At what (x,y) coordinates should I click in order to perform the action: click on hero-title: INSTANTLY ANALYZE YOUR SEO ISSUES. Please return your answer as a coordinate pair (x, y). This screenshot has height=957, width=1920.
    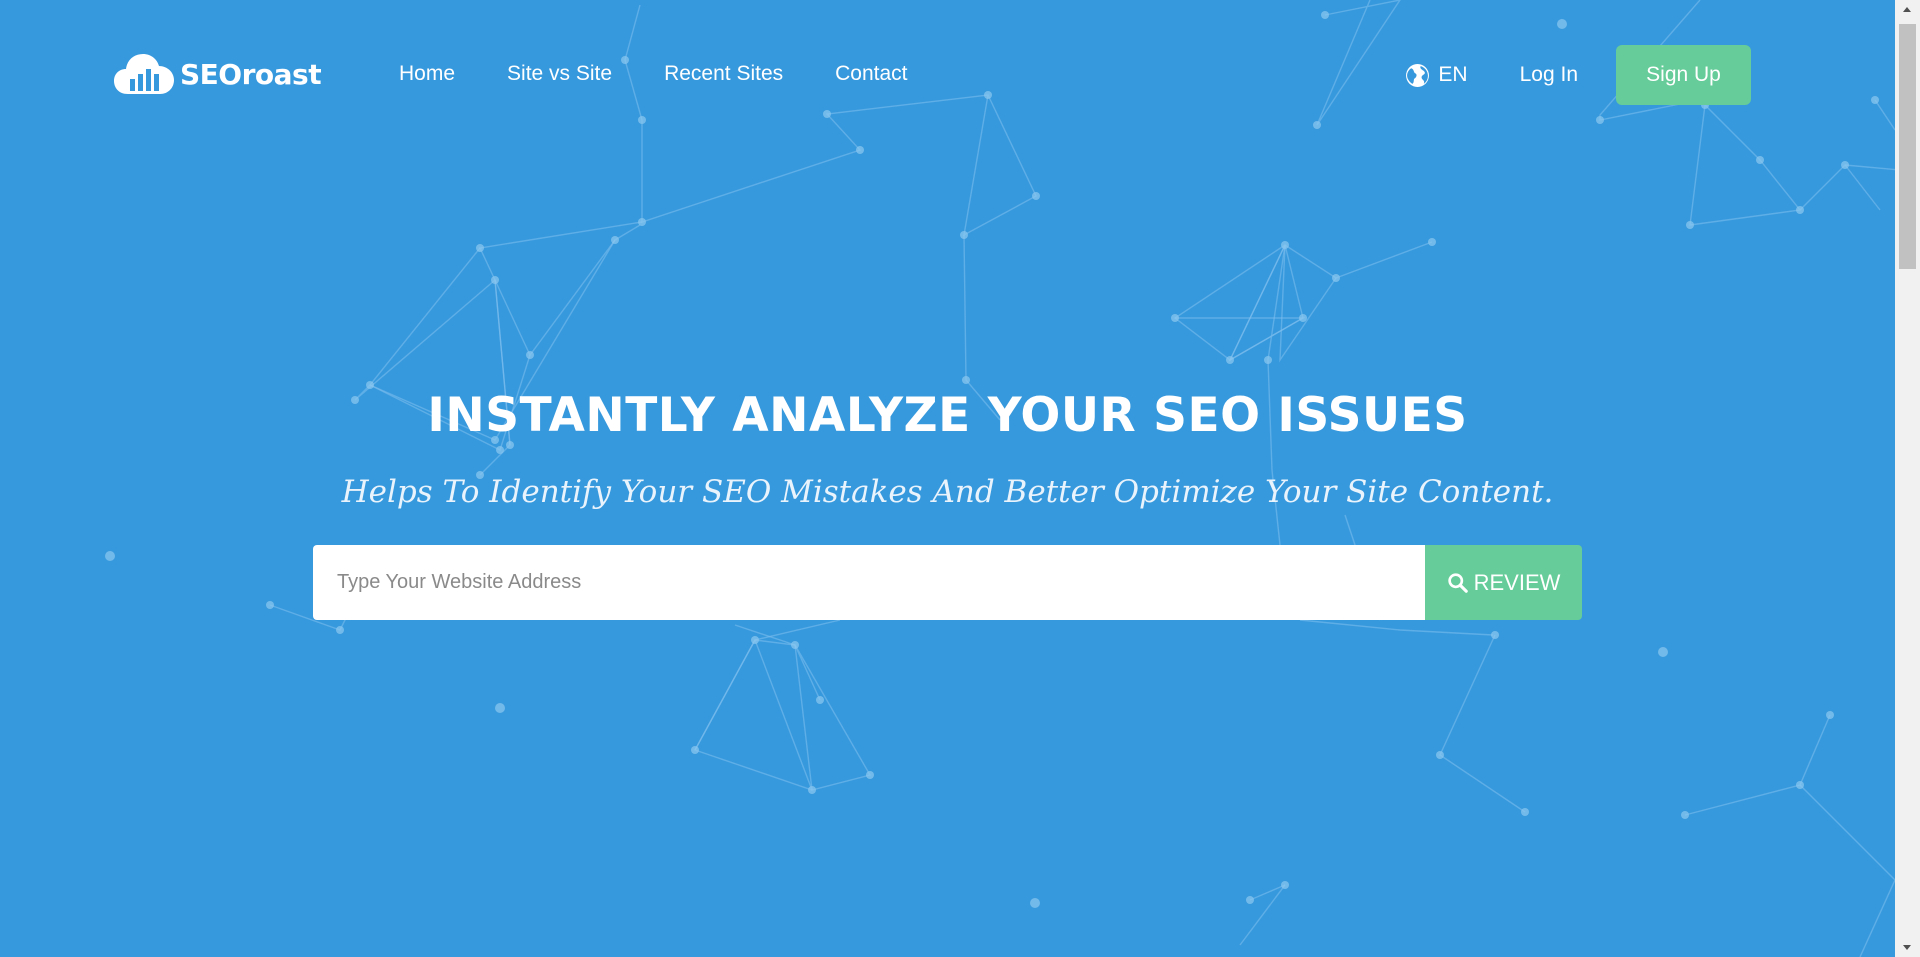
    Looking at the image, I should click on (947, 415).